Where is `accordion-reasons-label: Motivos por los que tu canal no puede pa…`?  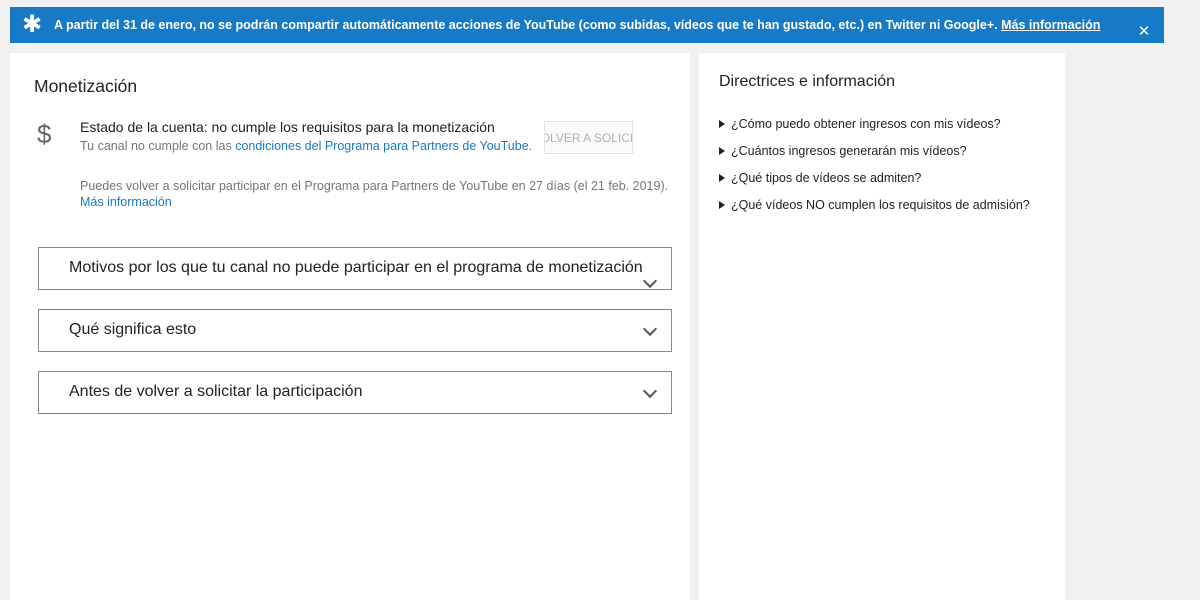 accordion-reasons-label: Motivos por los que tu canal no puede pa… is located at coordinates (356, 267).